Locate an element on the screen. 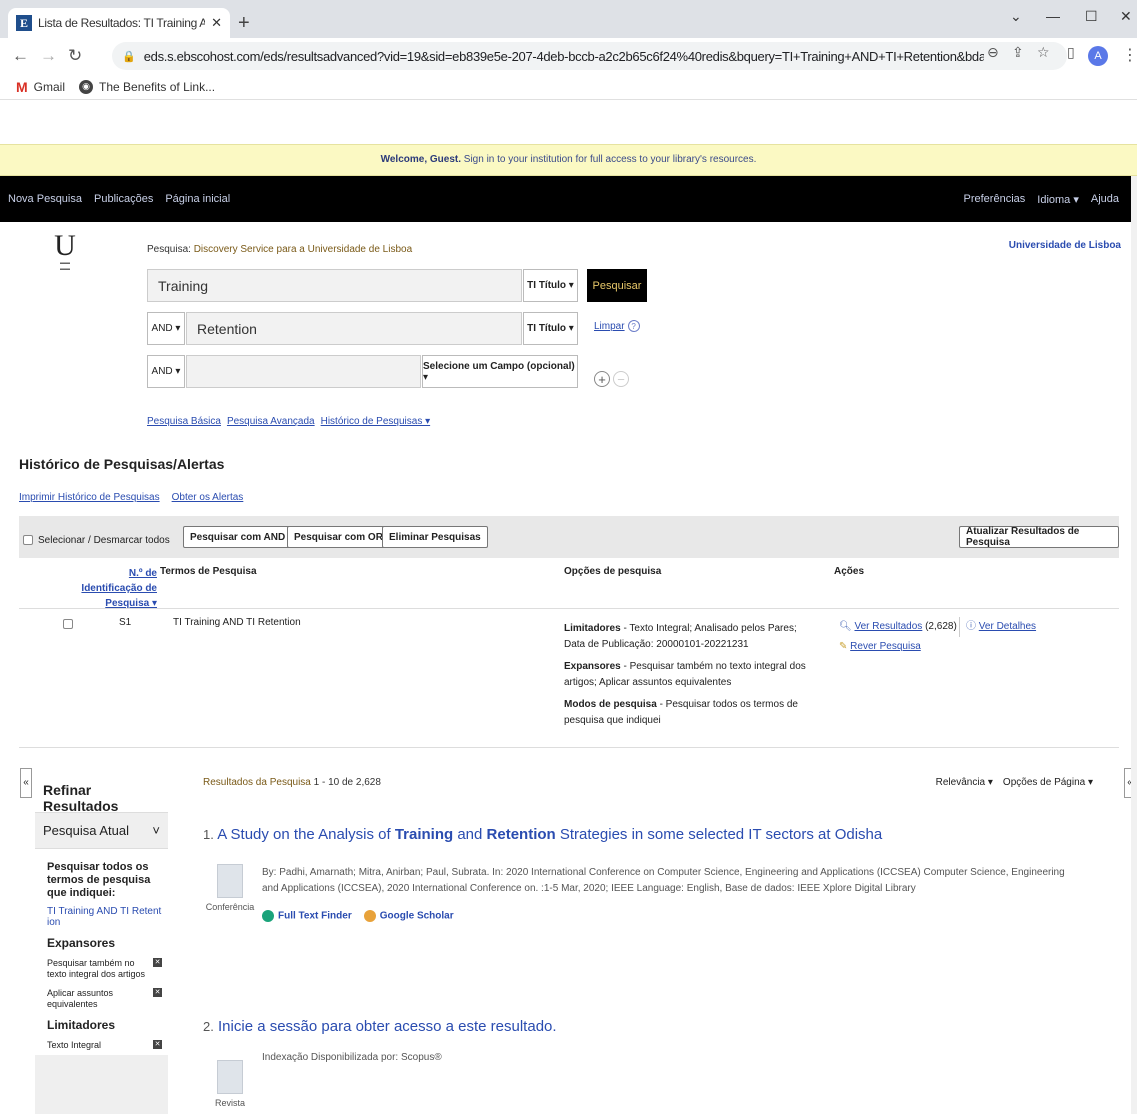 The image size is (1137, 1114). results-count: Resultados da Pesquisa 1 - 10 de 2,628 is located at coordinates (292, 782).